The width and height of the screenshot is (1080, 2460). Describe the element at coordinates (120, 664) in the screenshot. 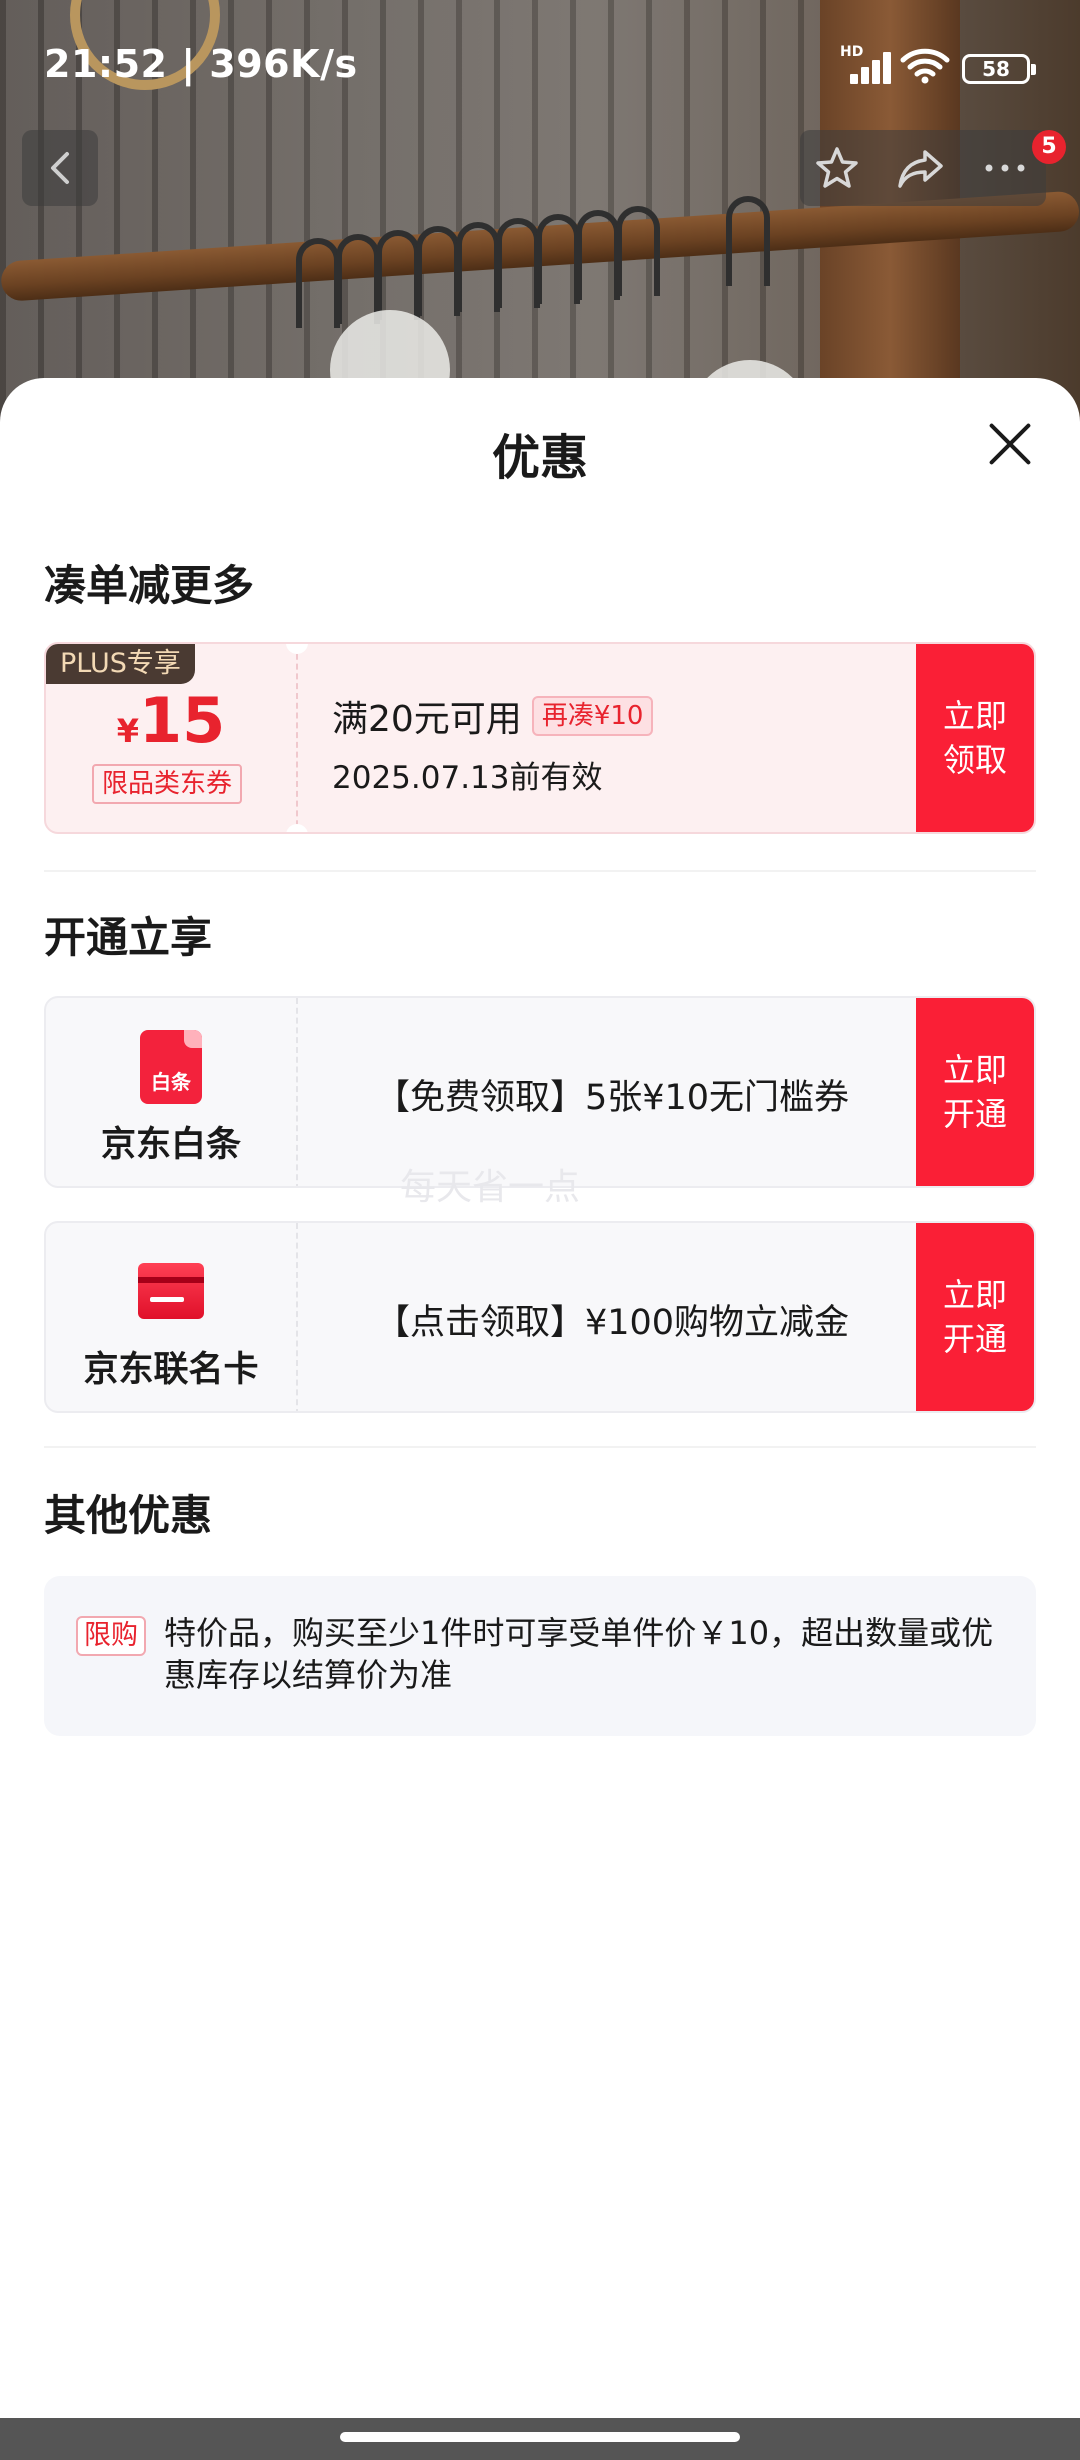

I see `plus-exclusive-tag: PLUS专享` at that location.